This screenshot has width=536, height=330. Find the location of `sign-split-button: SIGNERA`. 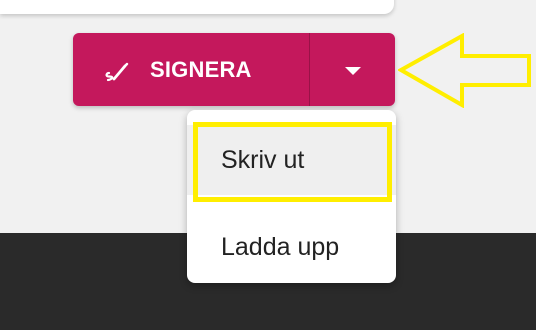

sign-split-button: SIGNERA is located at coordinates (234, 69).